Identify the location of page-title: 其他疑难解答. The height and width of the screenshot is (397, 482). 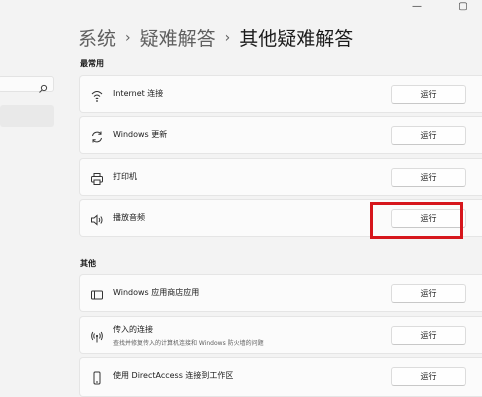
(296, 39).